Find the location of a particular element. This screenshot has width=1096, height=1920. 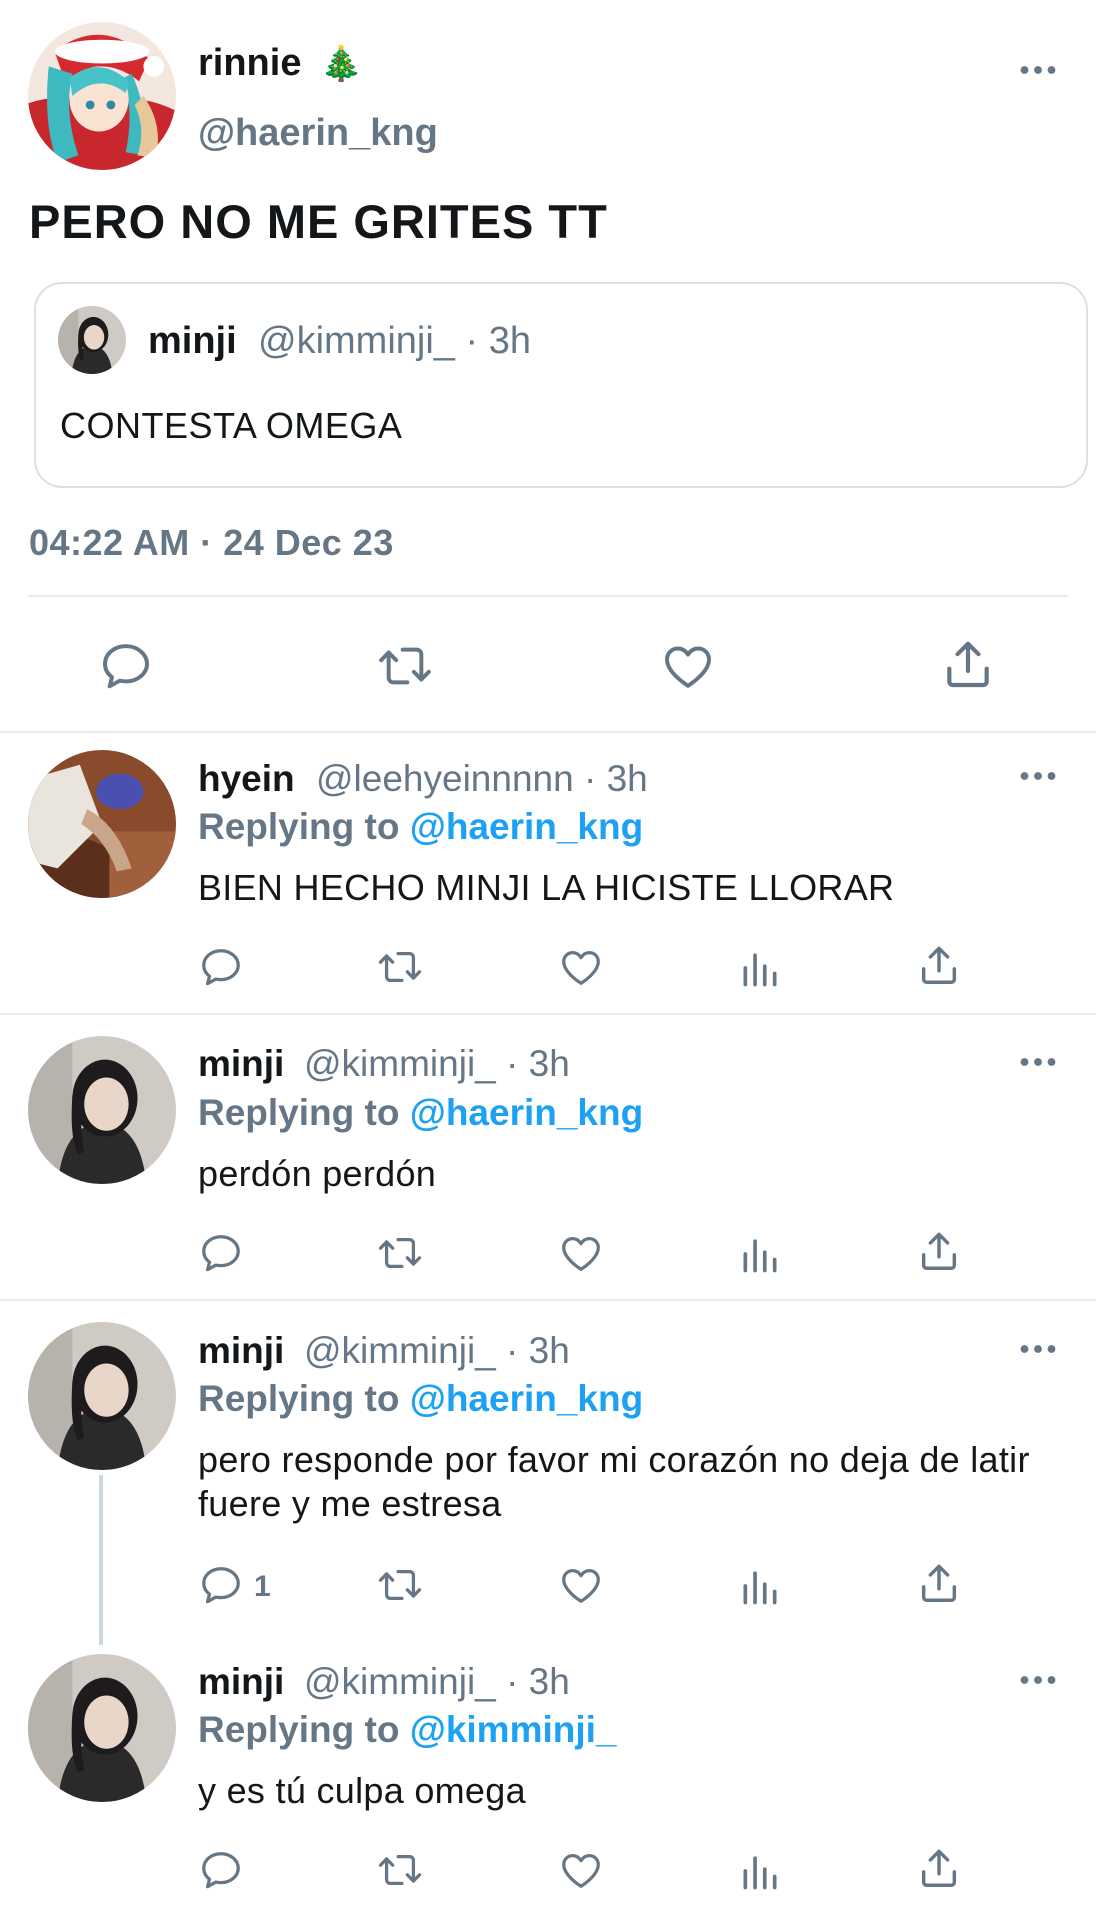

reply-text: perdón perdón is located at coordinates (317, 1173).